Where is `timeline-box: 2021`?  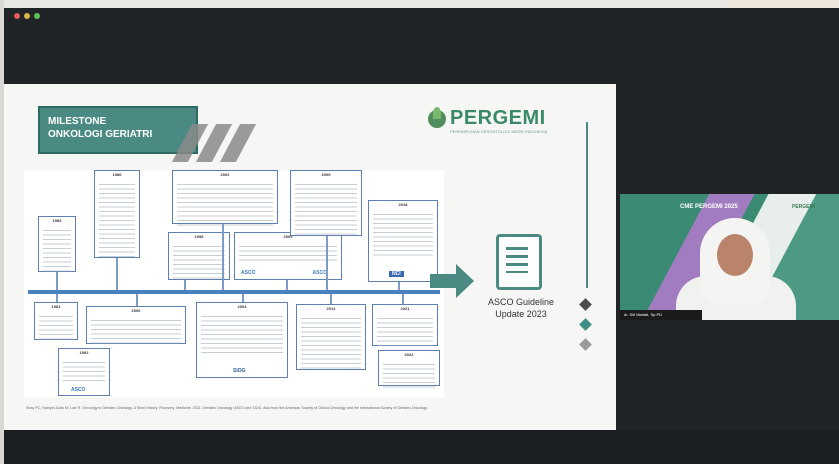 timeline-box: 2021 is located at coordinates (405, 326).